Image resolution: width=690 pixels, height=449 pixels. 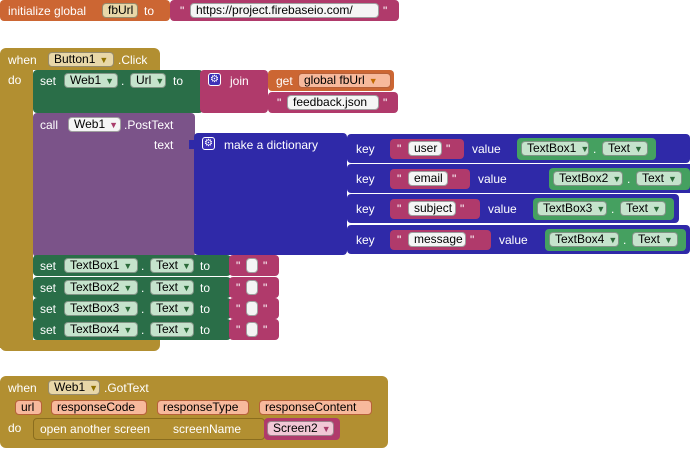 What do you see at coordinates (94, 124) in the screenshot?
I see `call-component-dropdown: Web1 ▼` at bounding box center [94, 124].